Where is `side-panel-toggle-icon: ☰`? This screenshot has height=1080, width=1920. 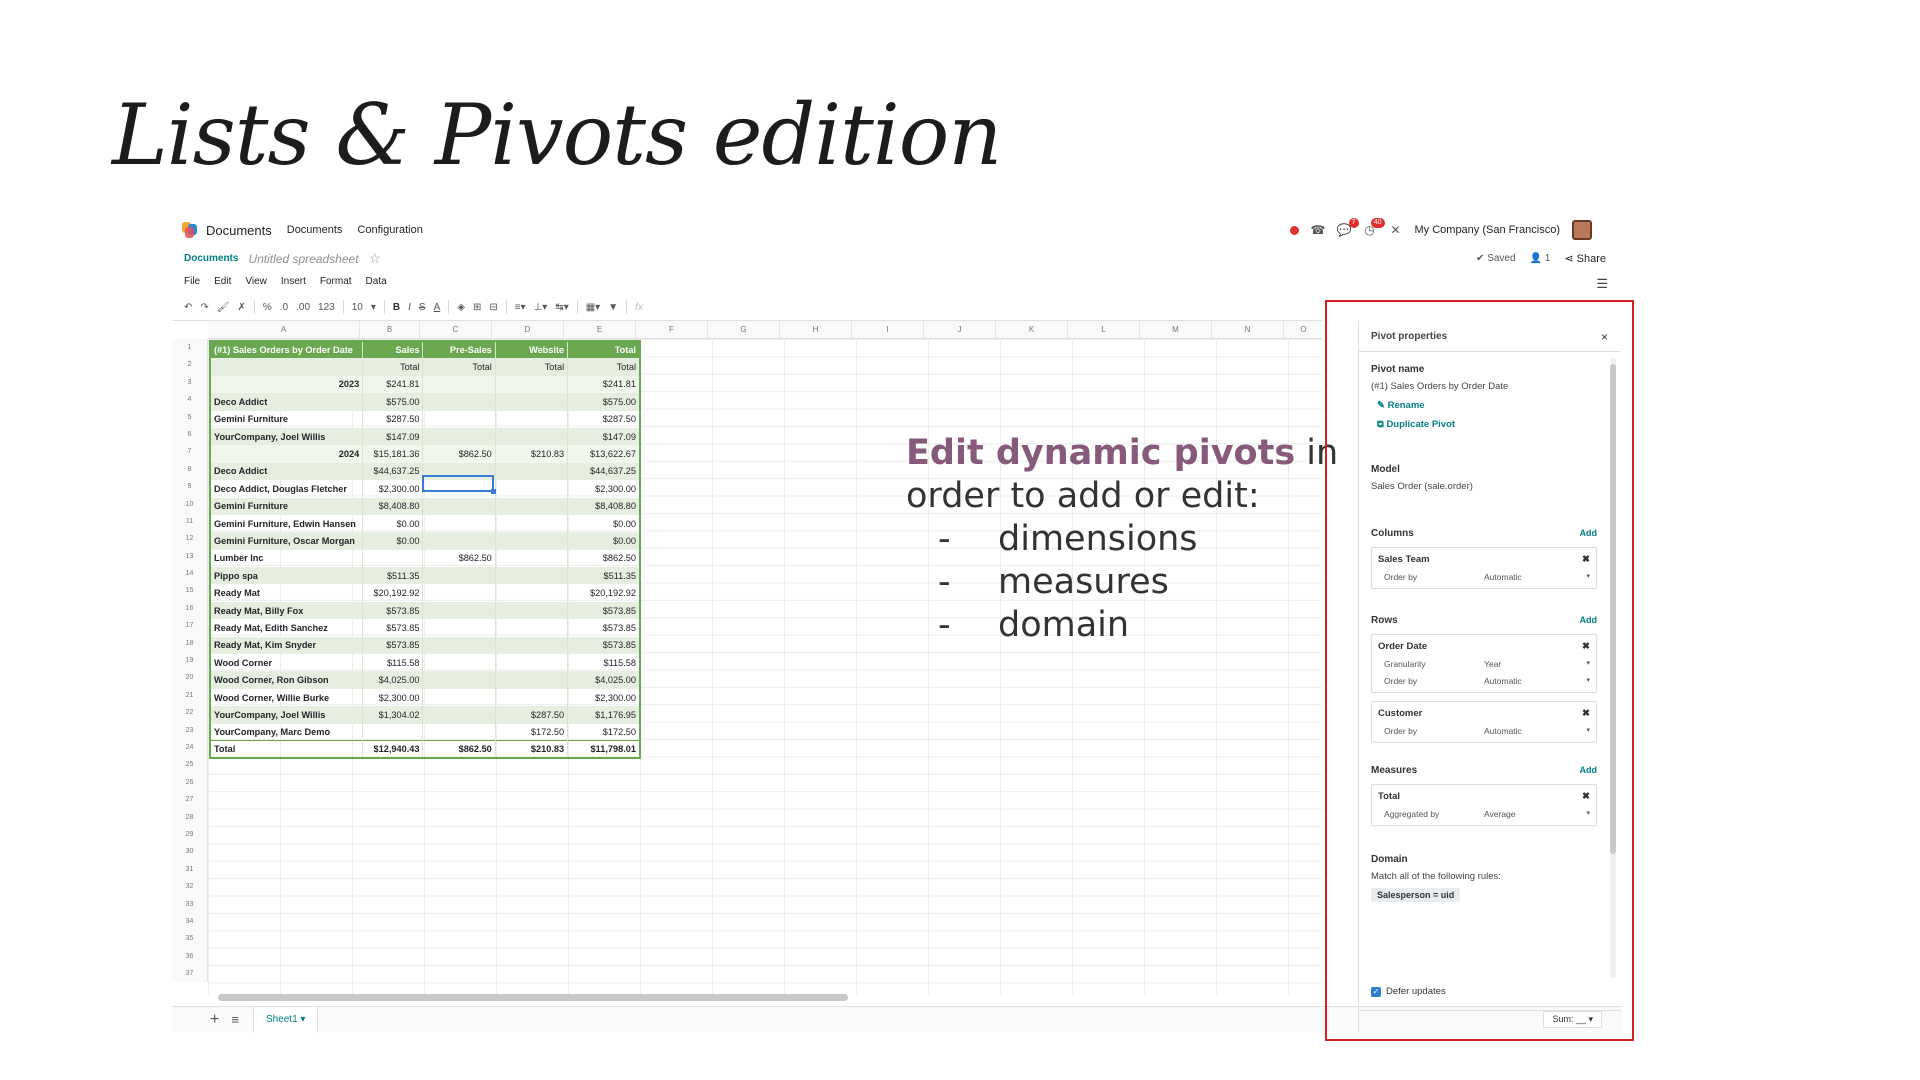 side-panel-toggle-icon: ☰ is located at coordinates (1602, 284).